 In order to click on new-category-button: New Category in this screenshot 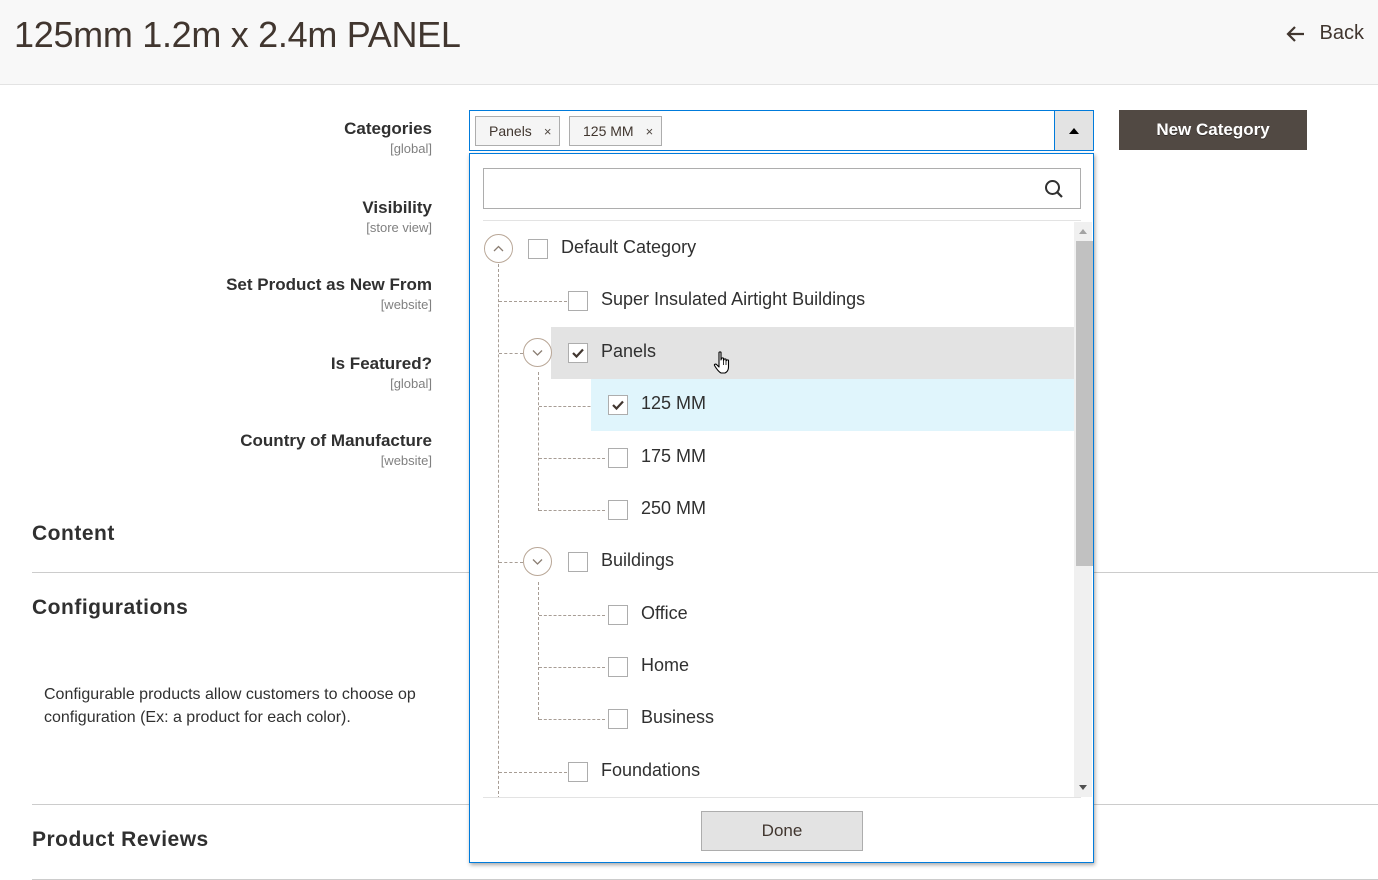, I will do `click(1213, 130)`.